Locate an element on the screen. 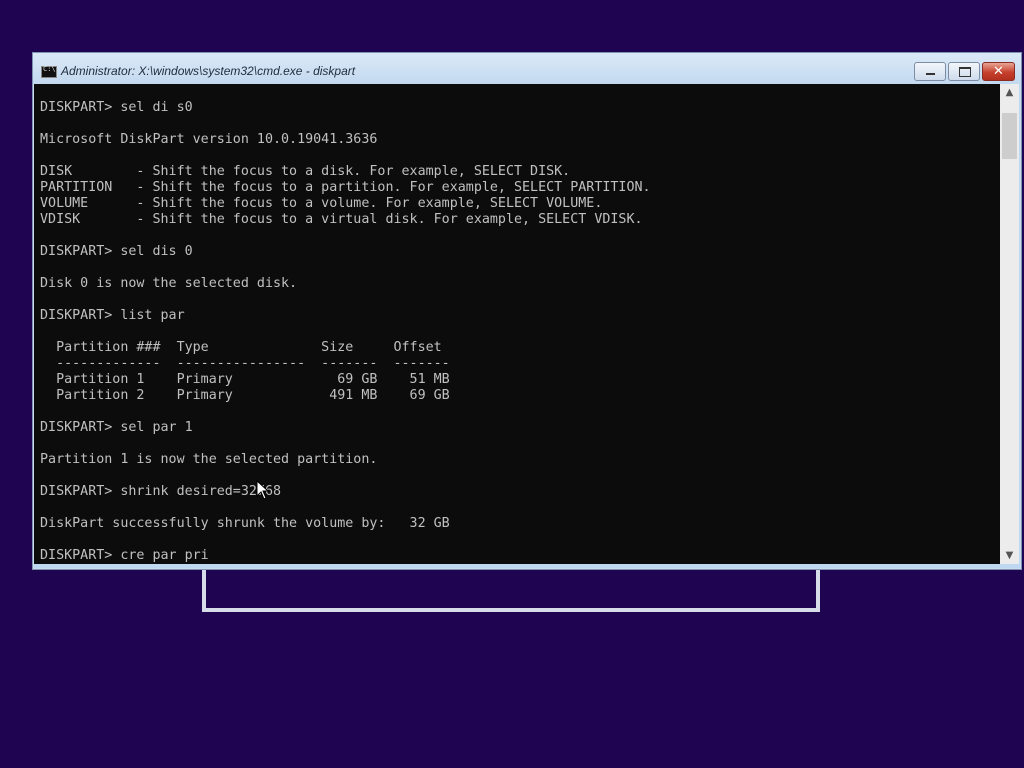 This screenshot has width=1024, height=768. console-line: DISKPART> sel par 1 is located at coordinates (116, 427).